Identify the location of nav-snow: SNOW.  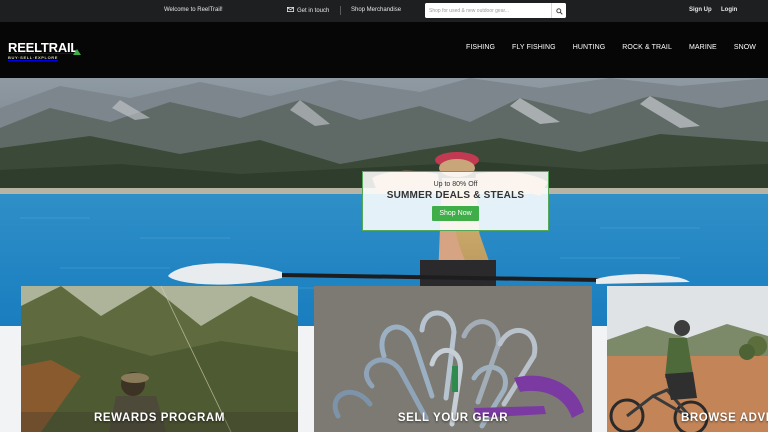
(745, 47).